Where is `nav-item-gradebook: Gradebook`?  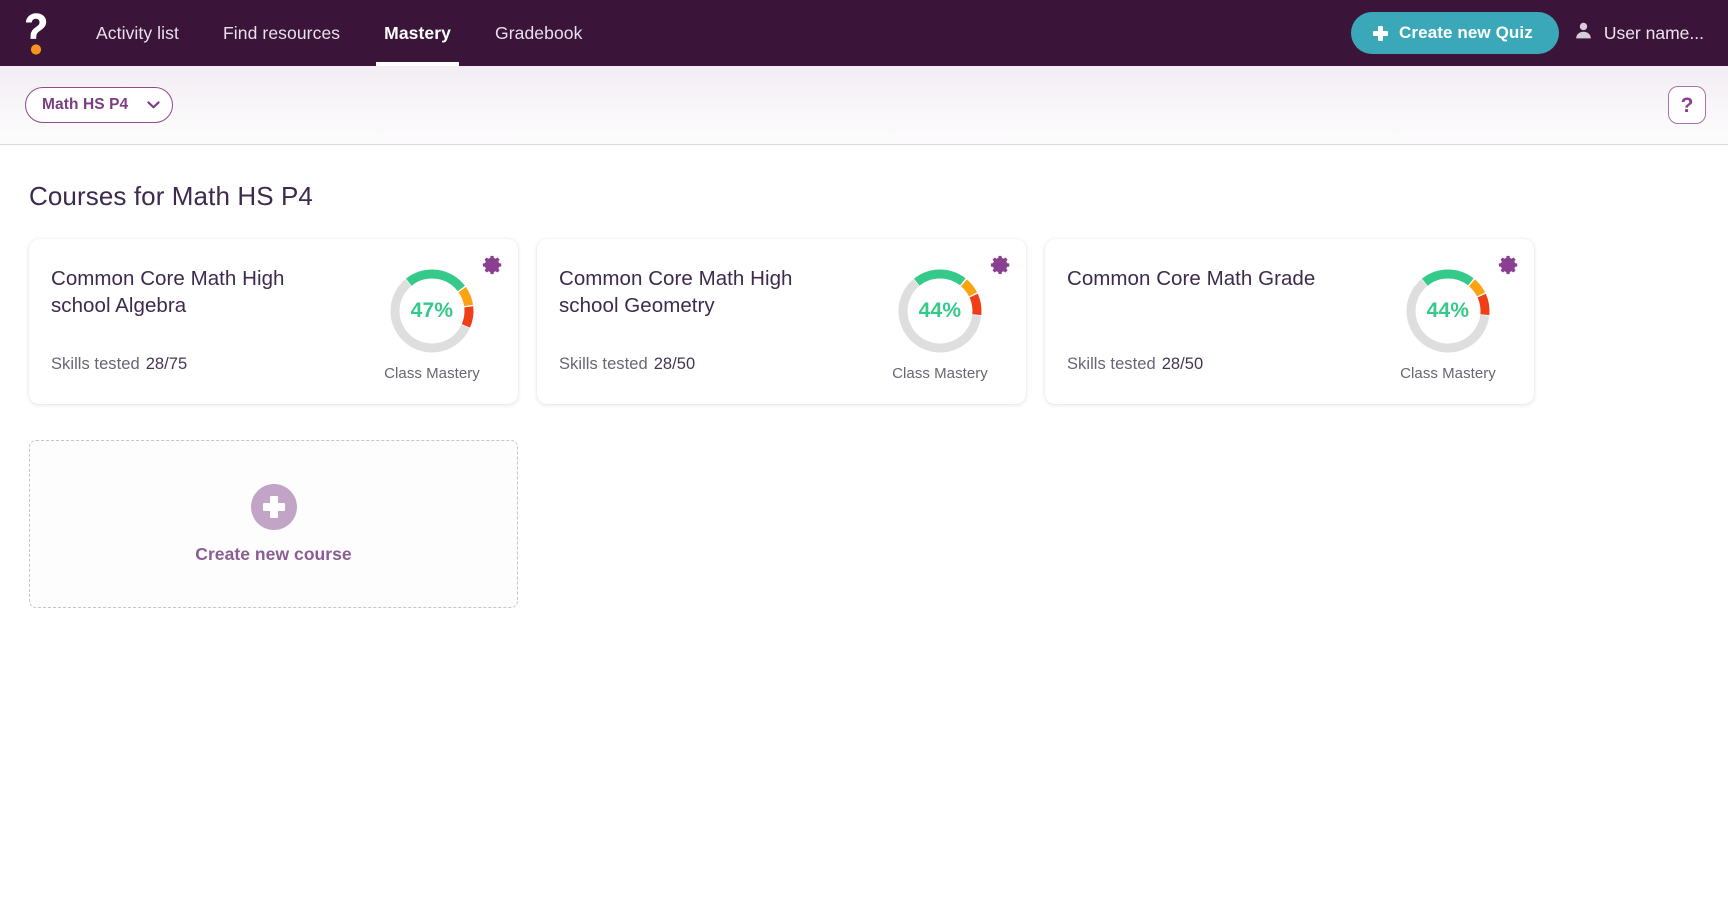 nav-item-gradebook: Gradebook is located at coordinates (539, 33).